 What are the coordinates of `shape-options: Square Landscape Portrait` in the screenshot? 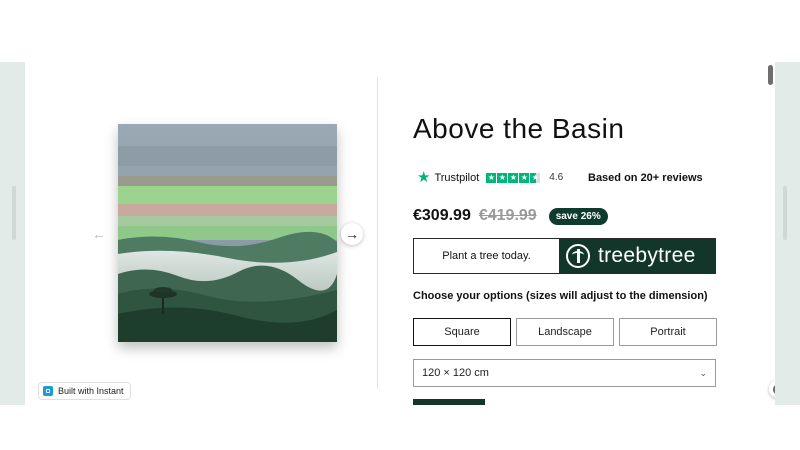 It's located at (565, 332).